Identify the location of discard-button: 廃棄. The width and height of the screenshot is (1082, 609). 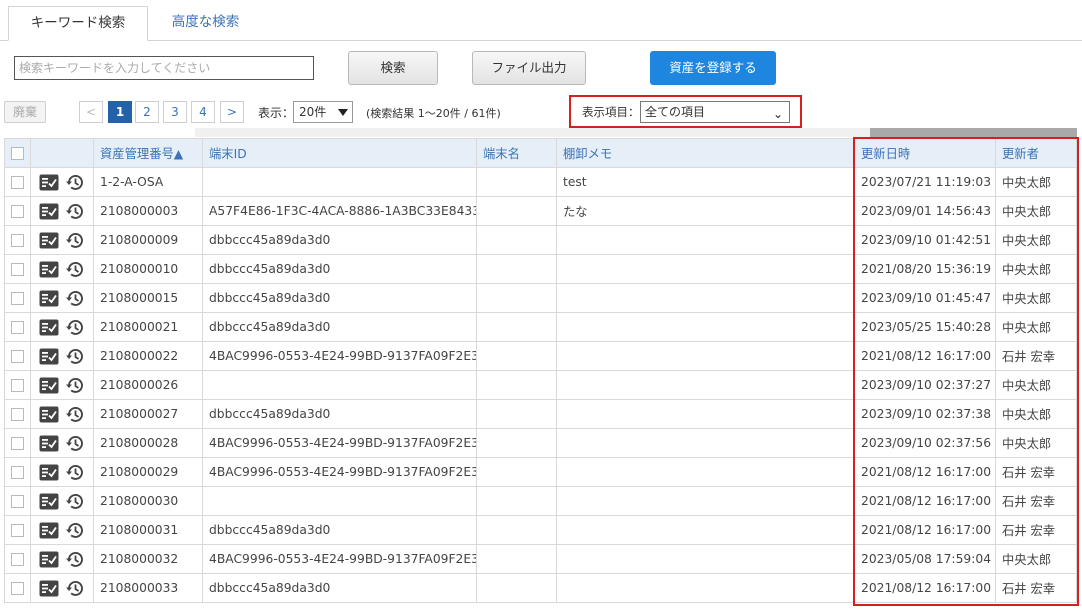
(25, 112).